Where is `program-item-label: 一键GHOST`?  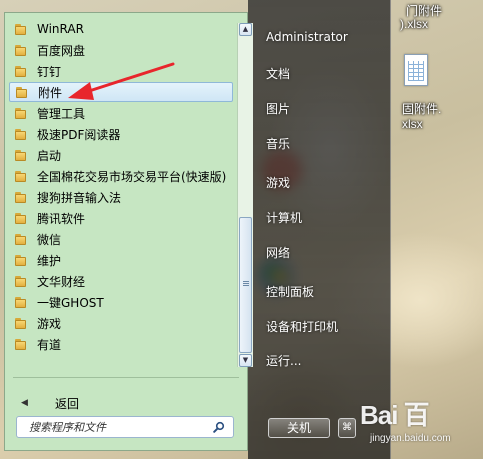
program-item-label: 一键GHOST is located at coordinates (70, 302).